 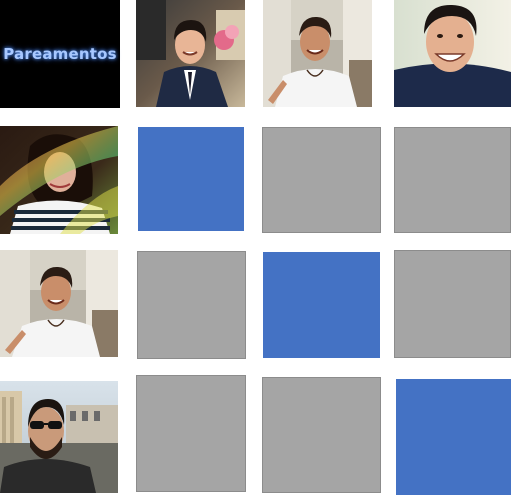 What do you see at coordinates (453, 437) in the screenshot?
I see `match-cell-r3-c3` at bounding box center [453, 437].